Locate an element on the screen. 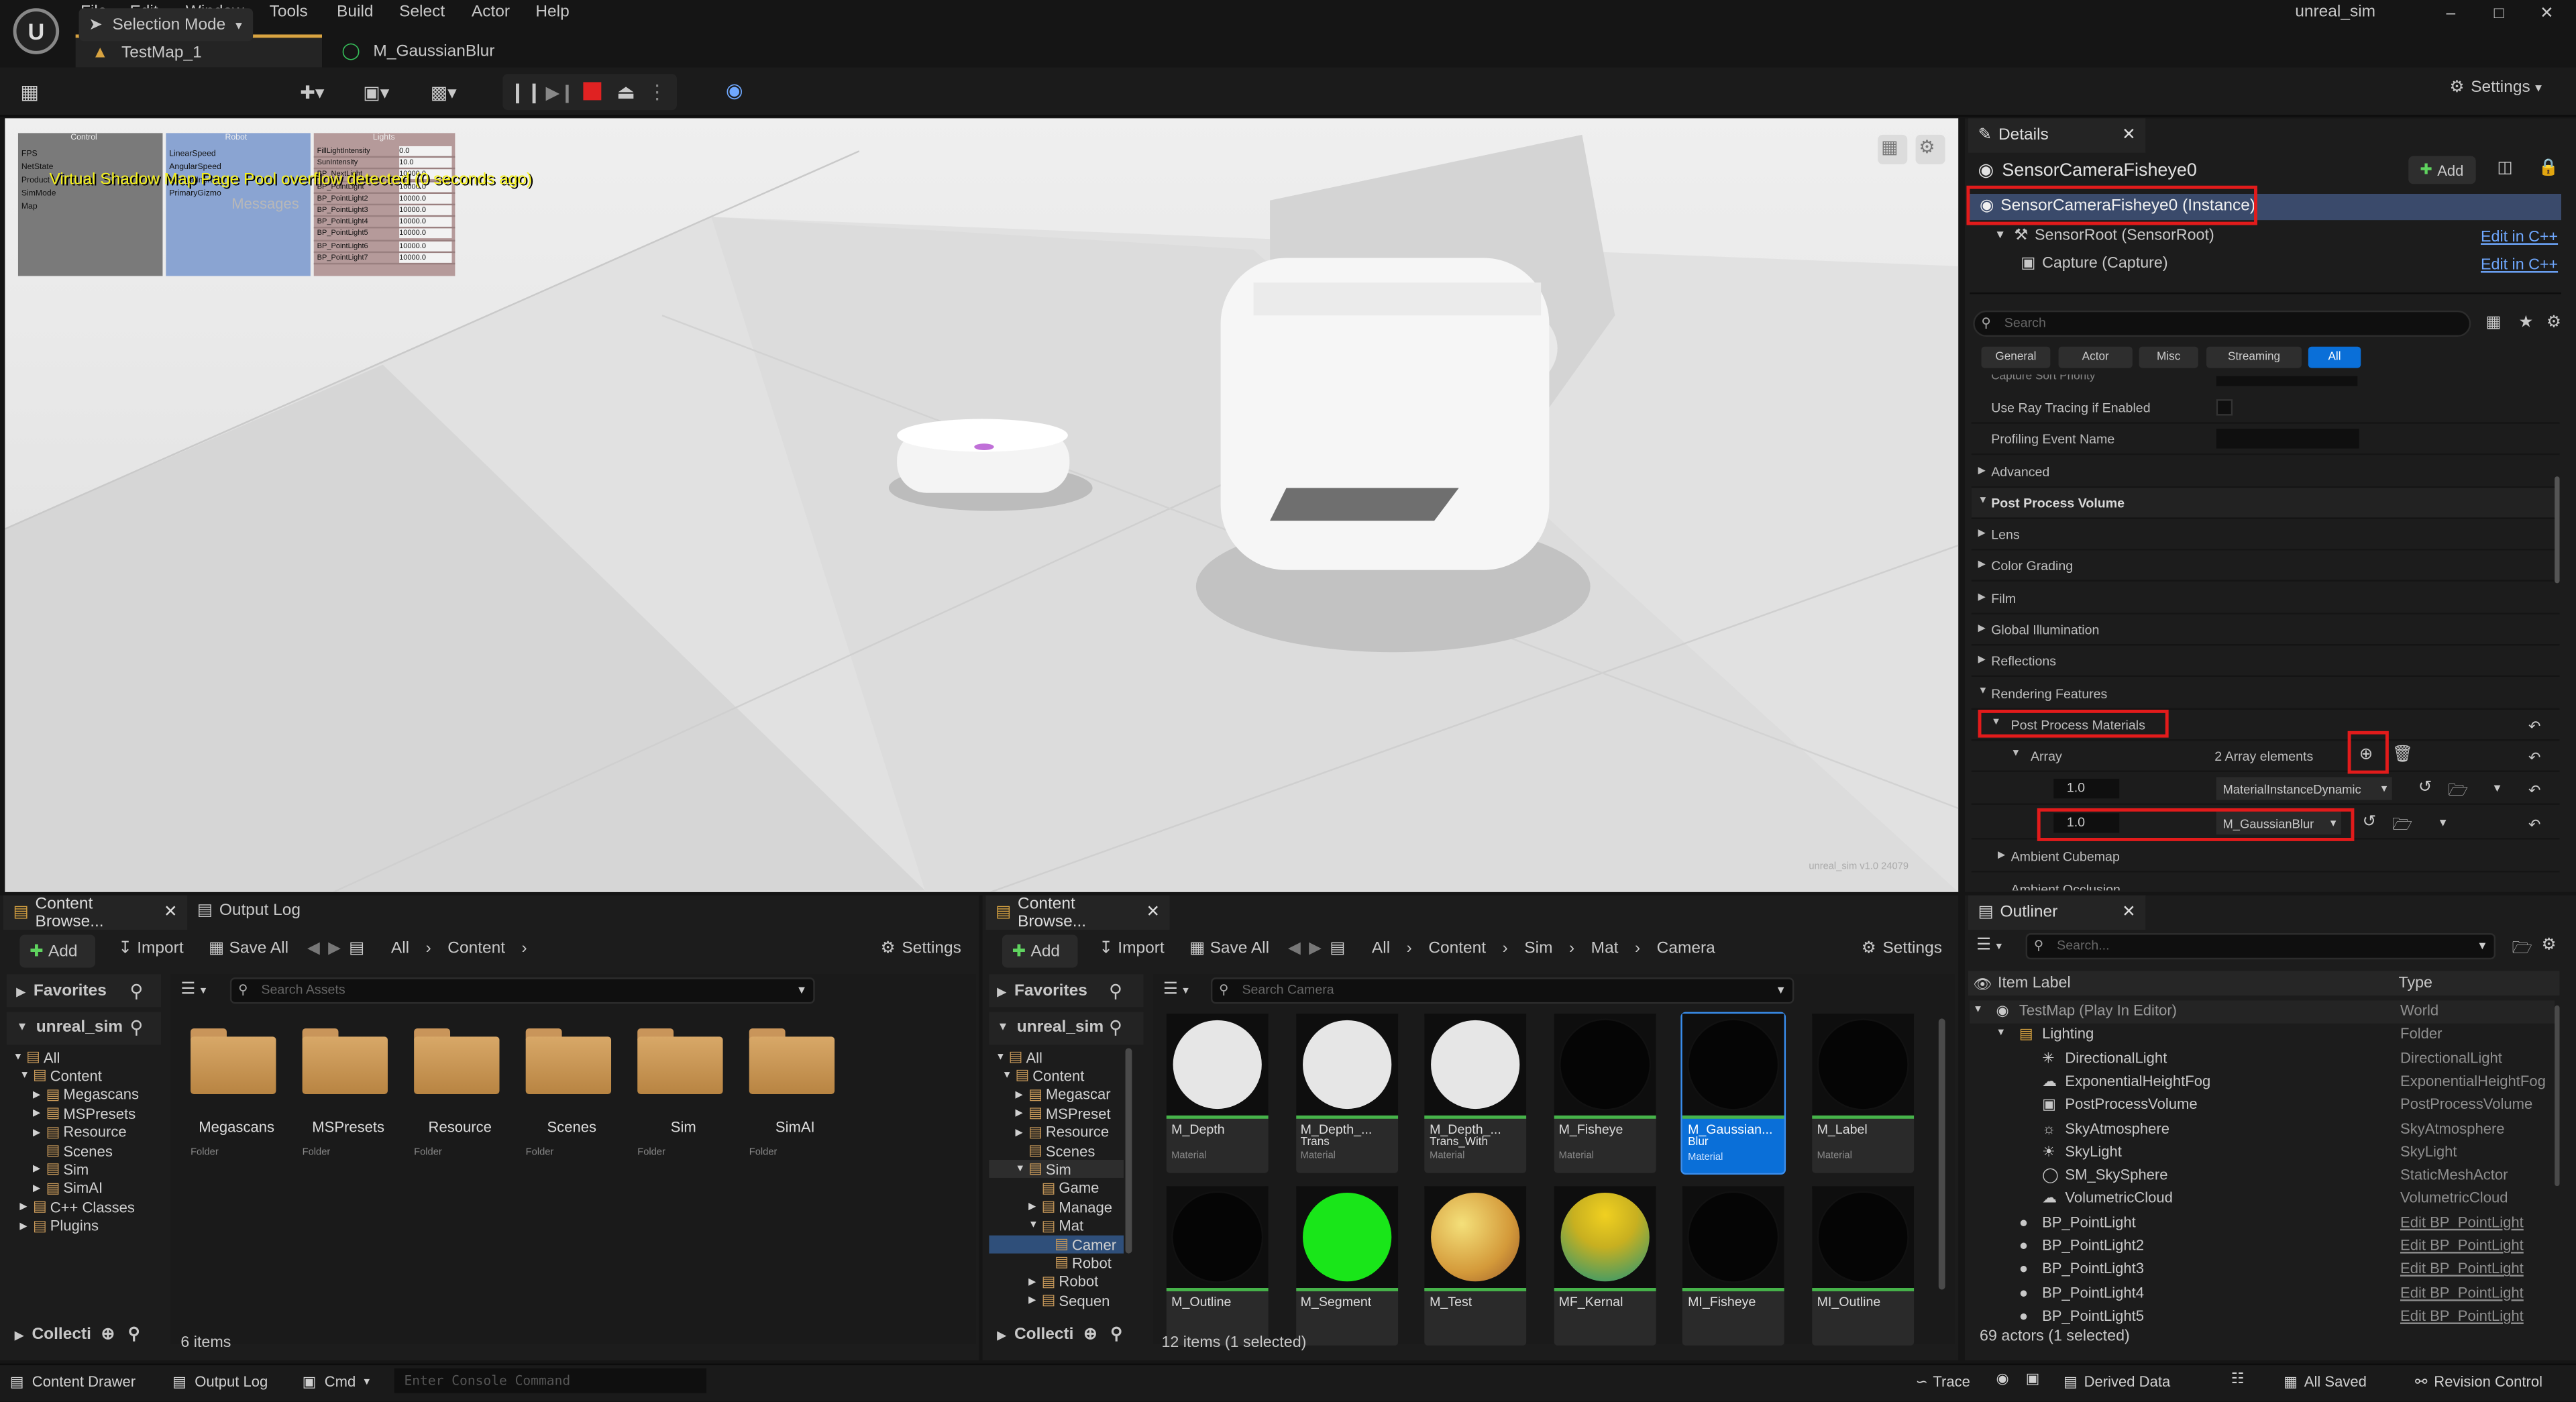 This screenshot has height=1402, width=2576. cb-right-import-button: ↧ Import is located at coordinates (1131, 949).